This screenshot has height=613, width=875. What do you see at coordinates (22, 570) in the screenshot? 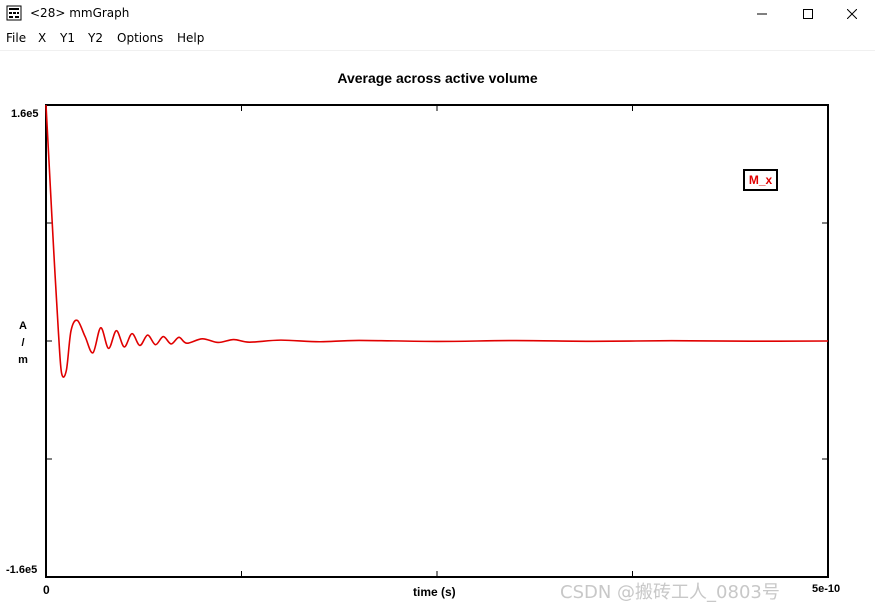
I see `y-tick-label-bottom: -1.6e5` at bounding box center [22, 570].